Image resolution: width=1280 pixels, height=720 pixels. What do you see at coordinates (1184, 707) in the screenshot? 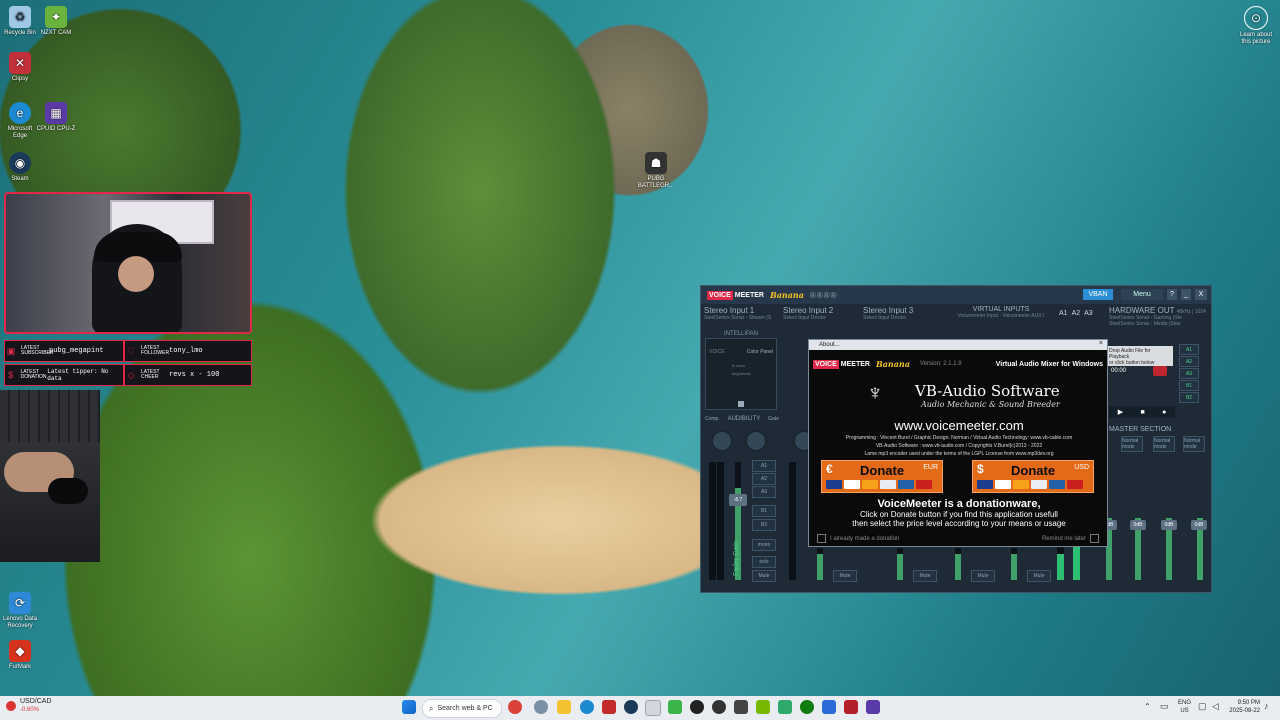
I see `language-indicator: ENG US` at bounding box center [1184, 707].